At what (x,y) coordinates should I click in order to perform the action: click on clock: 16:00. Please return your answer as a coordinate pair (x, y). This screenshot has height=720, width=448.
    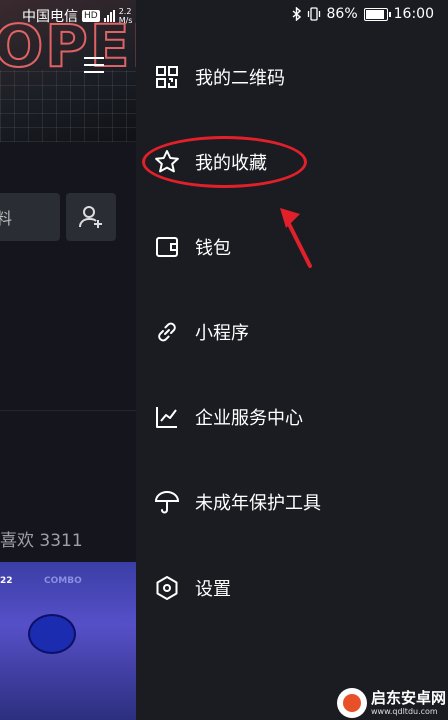
    Looking at the image, I should click on (413, 14).